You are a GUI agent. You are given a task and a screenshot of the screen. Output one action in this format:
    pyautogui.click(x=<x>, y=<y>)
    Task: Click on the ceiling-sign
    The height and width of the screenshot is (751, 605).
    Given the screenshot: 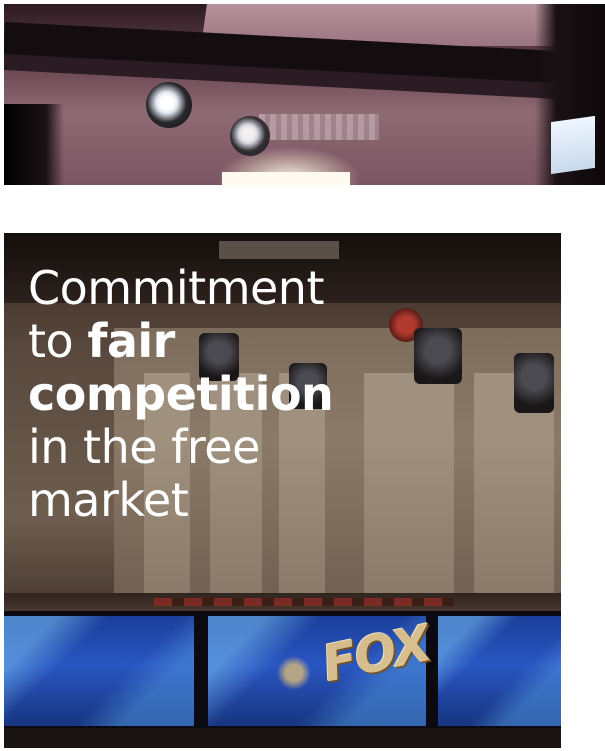 What is the action you would take?
    pyautogui.click(x=279, y=250)
    